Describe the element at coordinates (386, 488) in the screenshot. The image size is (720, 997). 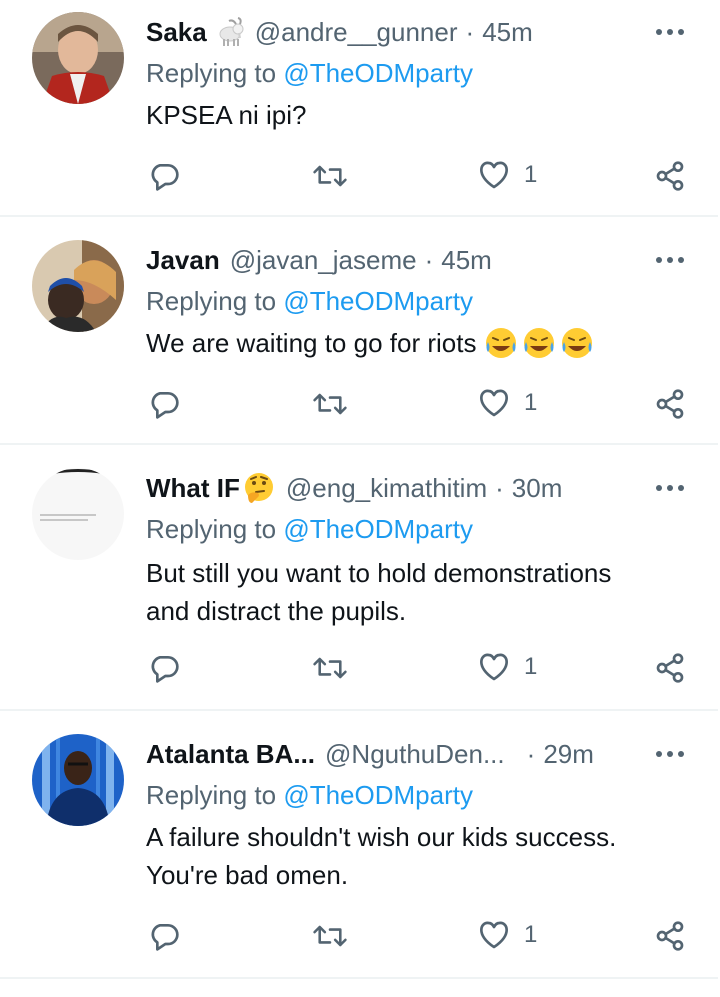
I see `user-handle: @eng_kimathitim` at that location.